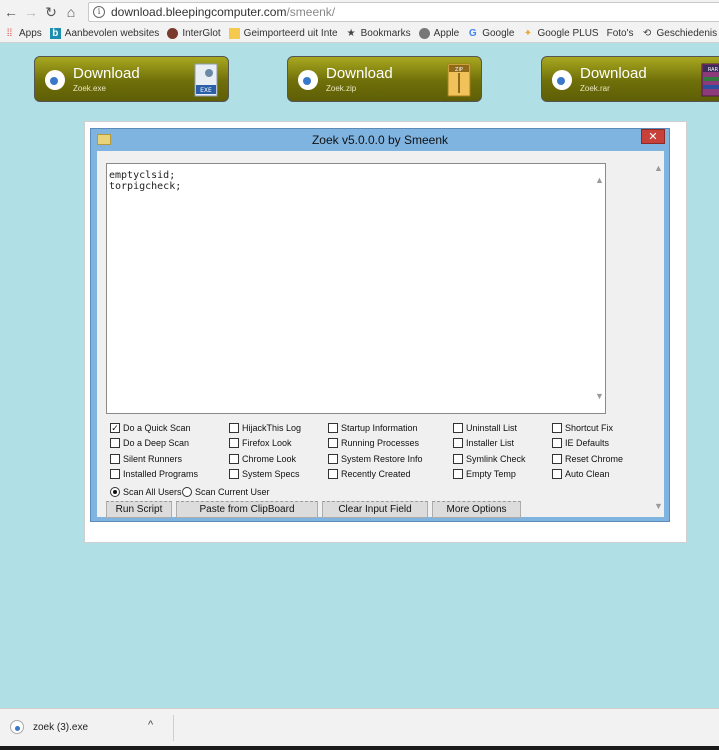  Describe the element at coordinates (376, 474) in the screenshot. I see `checkbox-label: Recently Created` at that location.